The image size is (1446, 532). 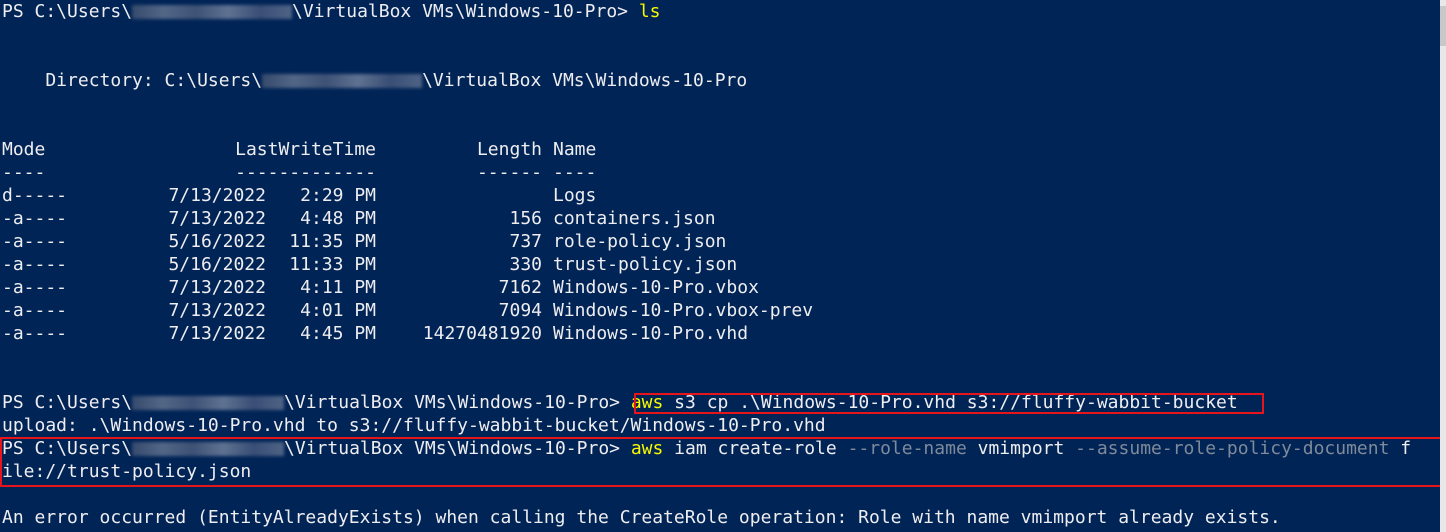 What do you see at coordinates (525, 218) in the screenshot?
I see `row-length: 156` at bounding box center [525, 218].